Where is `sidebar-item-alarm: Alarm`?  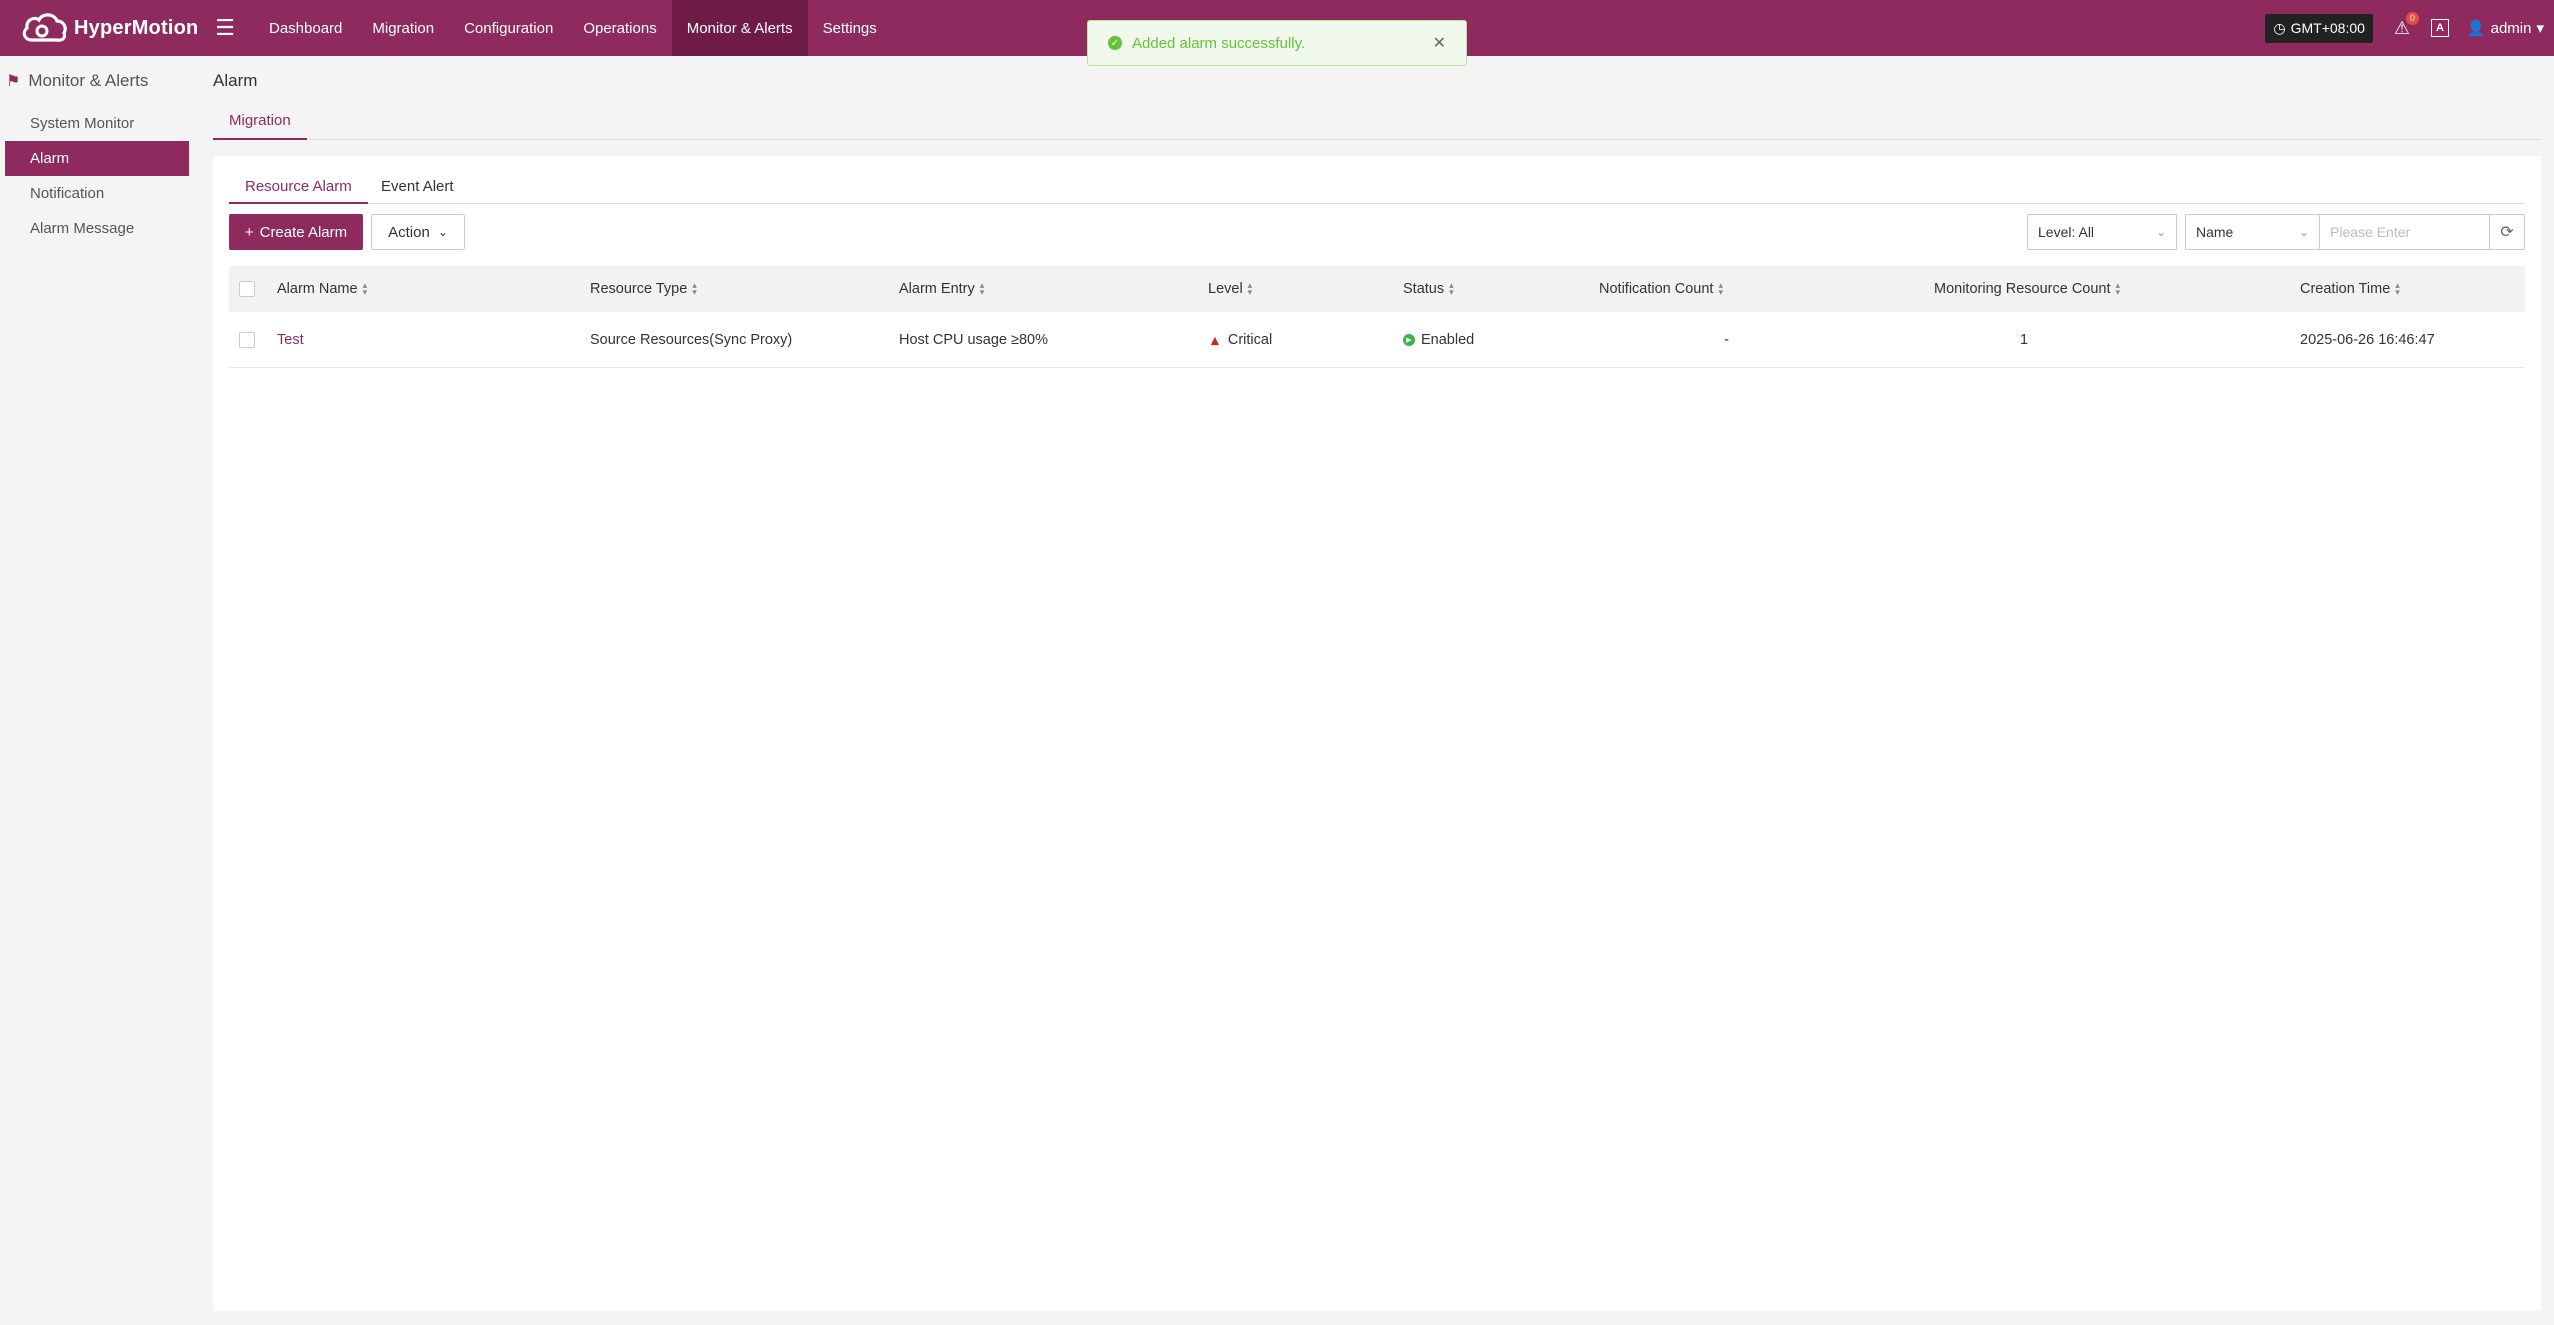 sidebar-item-alarm: Alarm is located at coordinates (97, 158).